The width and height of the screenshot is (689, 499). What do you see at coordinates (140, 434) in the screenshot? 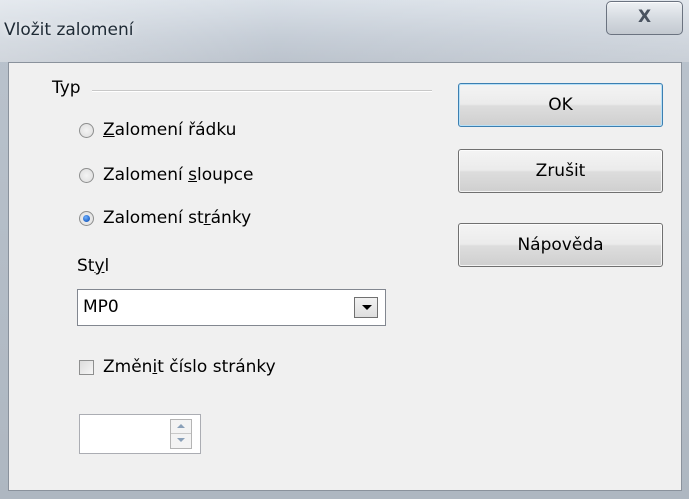
I see `page-number-spinbox` at bounding box center [140, 434].